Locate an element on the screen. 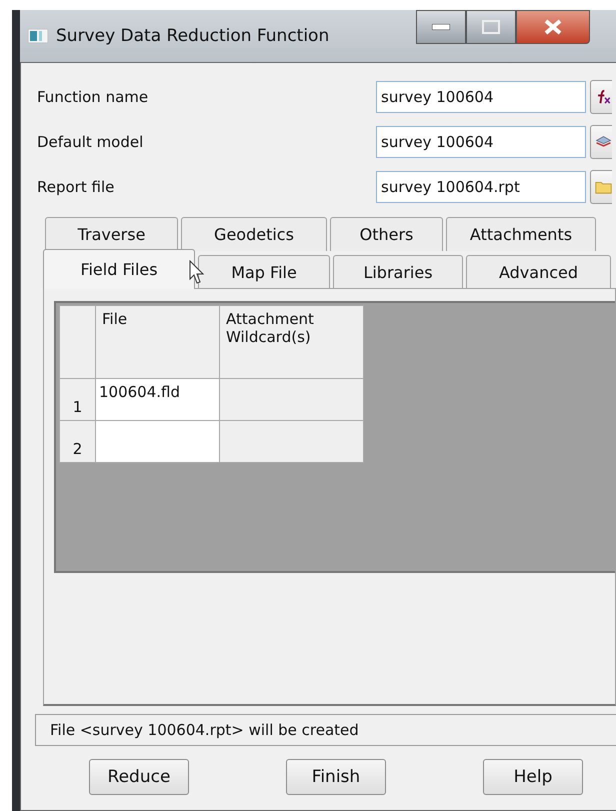  tab: Geodetics is located at coordinates (254, 234).